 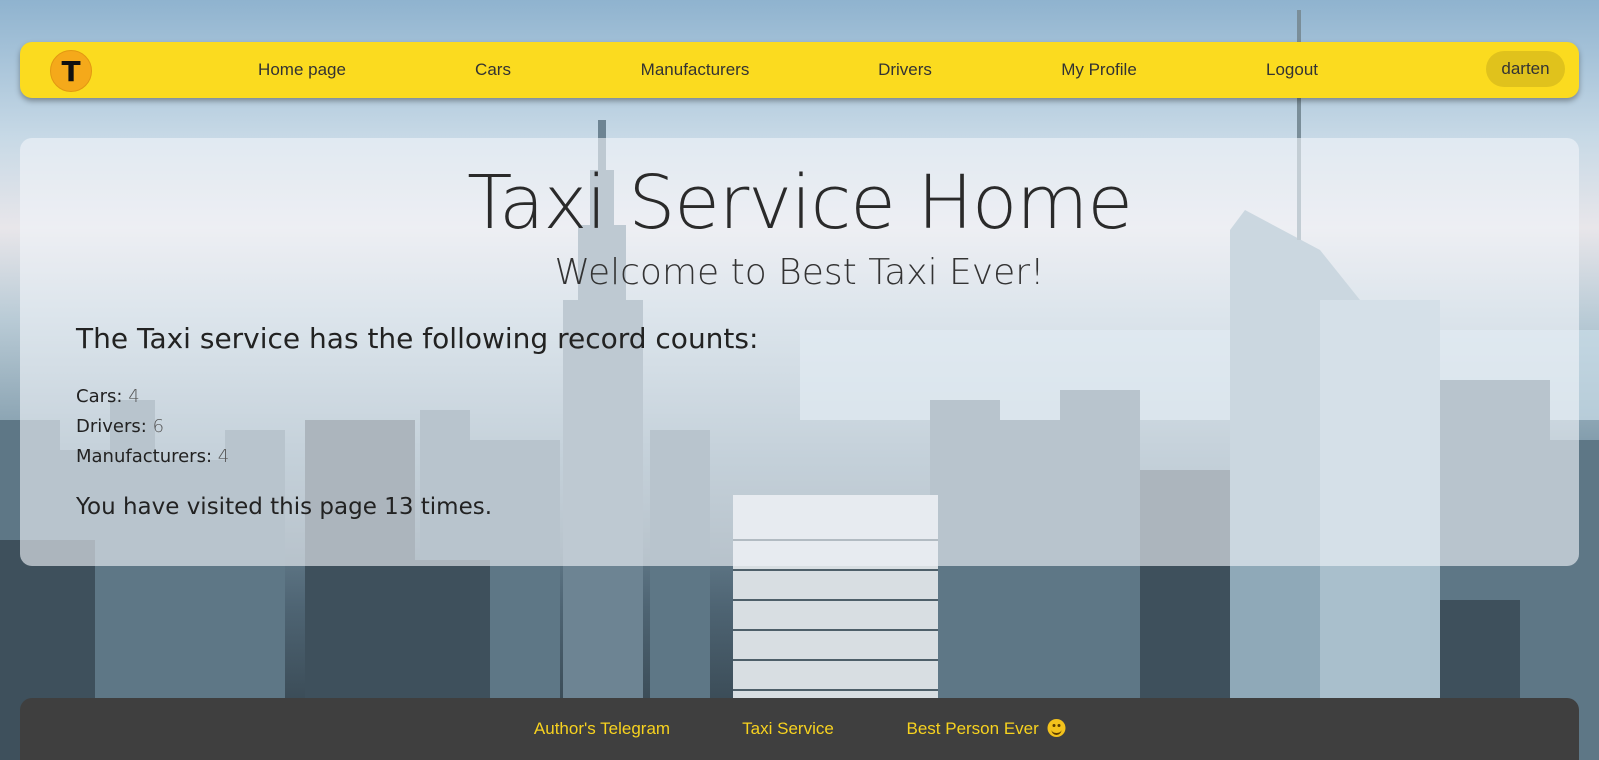 What do you see at coordinates (284, 507) in the screenshot?
I see `visit-counter-text: You have visited this page 13 times.` at bounding box center [284, 507].